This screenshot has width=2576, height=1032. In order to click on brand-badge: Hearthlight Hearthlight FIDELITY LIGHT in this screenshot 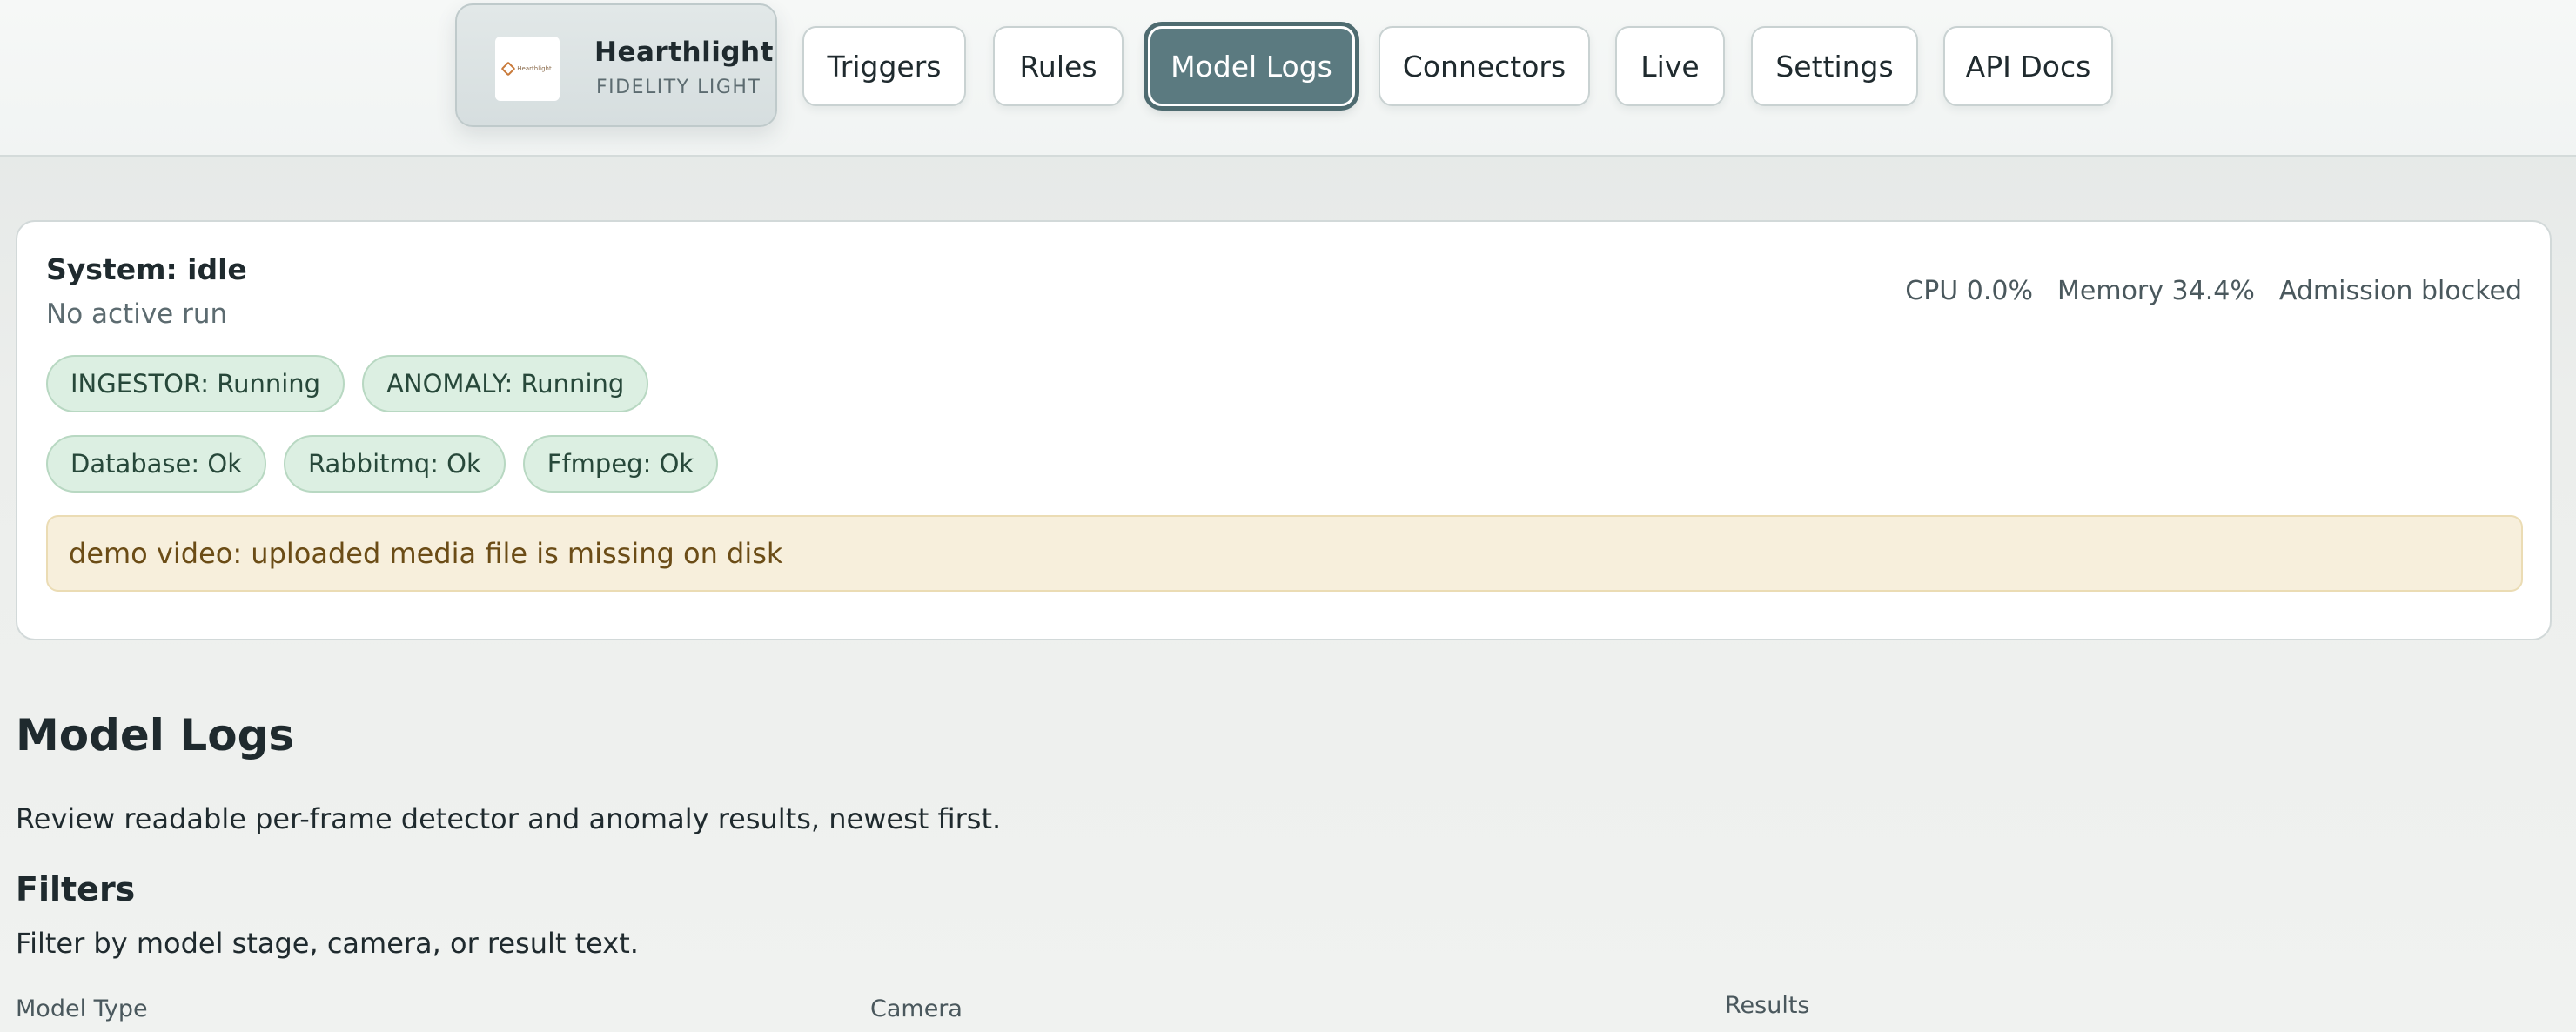, I will do `click(616, 65)`.